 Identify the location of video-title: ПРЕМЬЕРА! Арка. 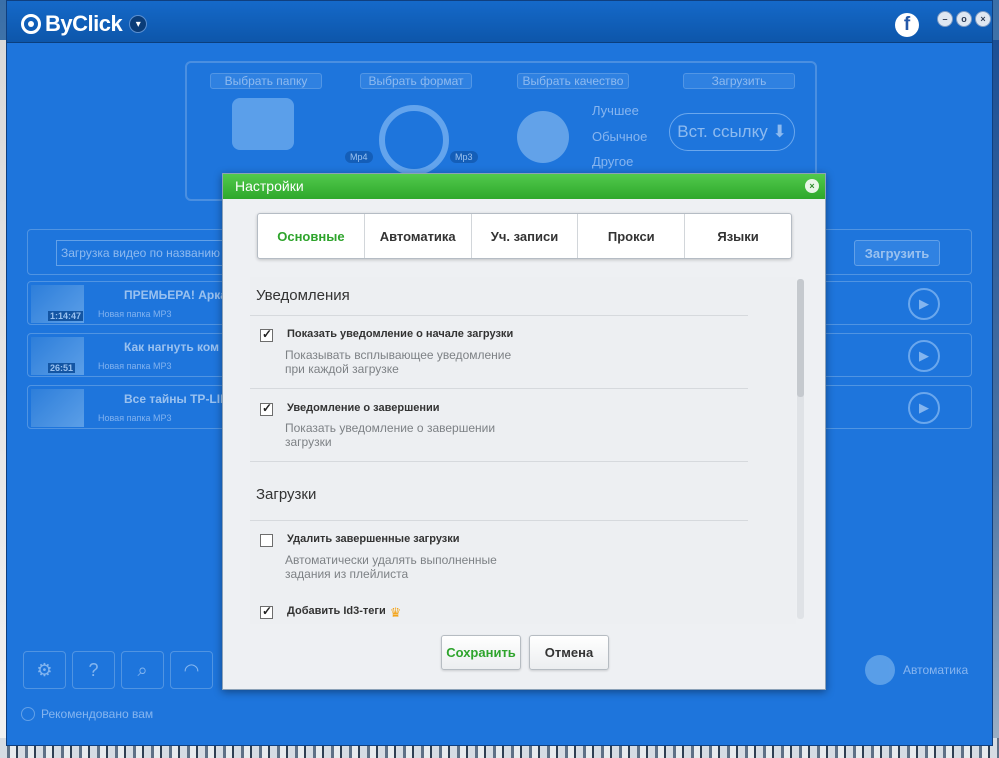
(175, 295).